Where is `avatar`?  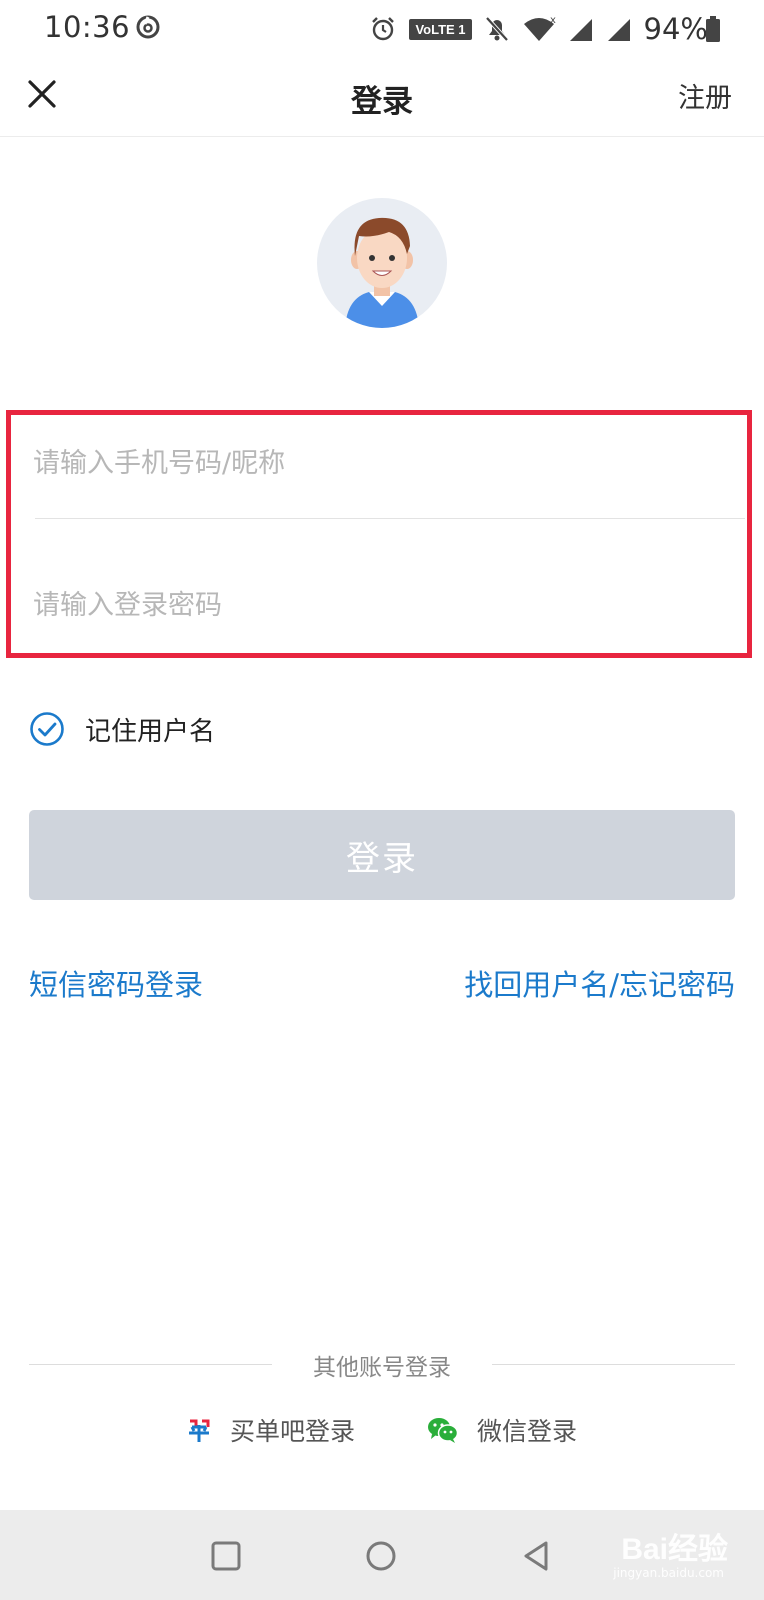
avatar is located at coordinates (382, 263).